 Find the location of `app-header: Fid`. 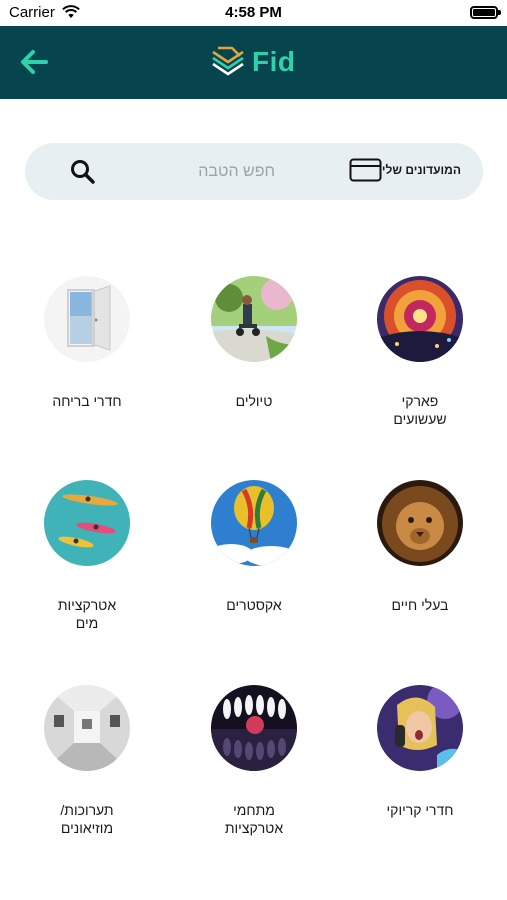

app-header: Fid is located at coordinates (253, 62).